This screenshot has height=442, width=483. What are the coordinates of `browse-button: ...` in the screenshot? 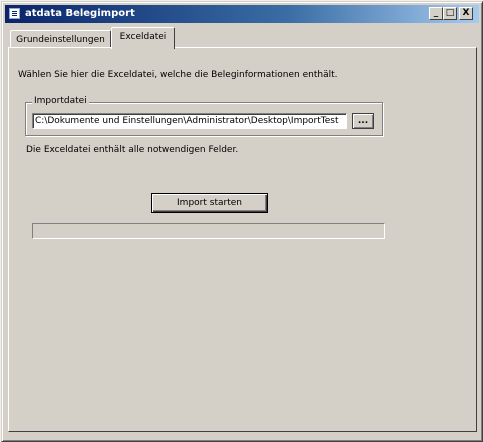 It's located at (363, 121).